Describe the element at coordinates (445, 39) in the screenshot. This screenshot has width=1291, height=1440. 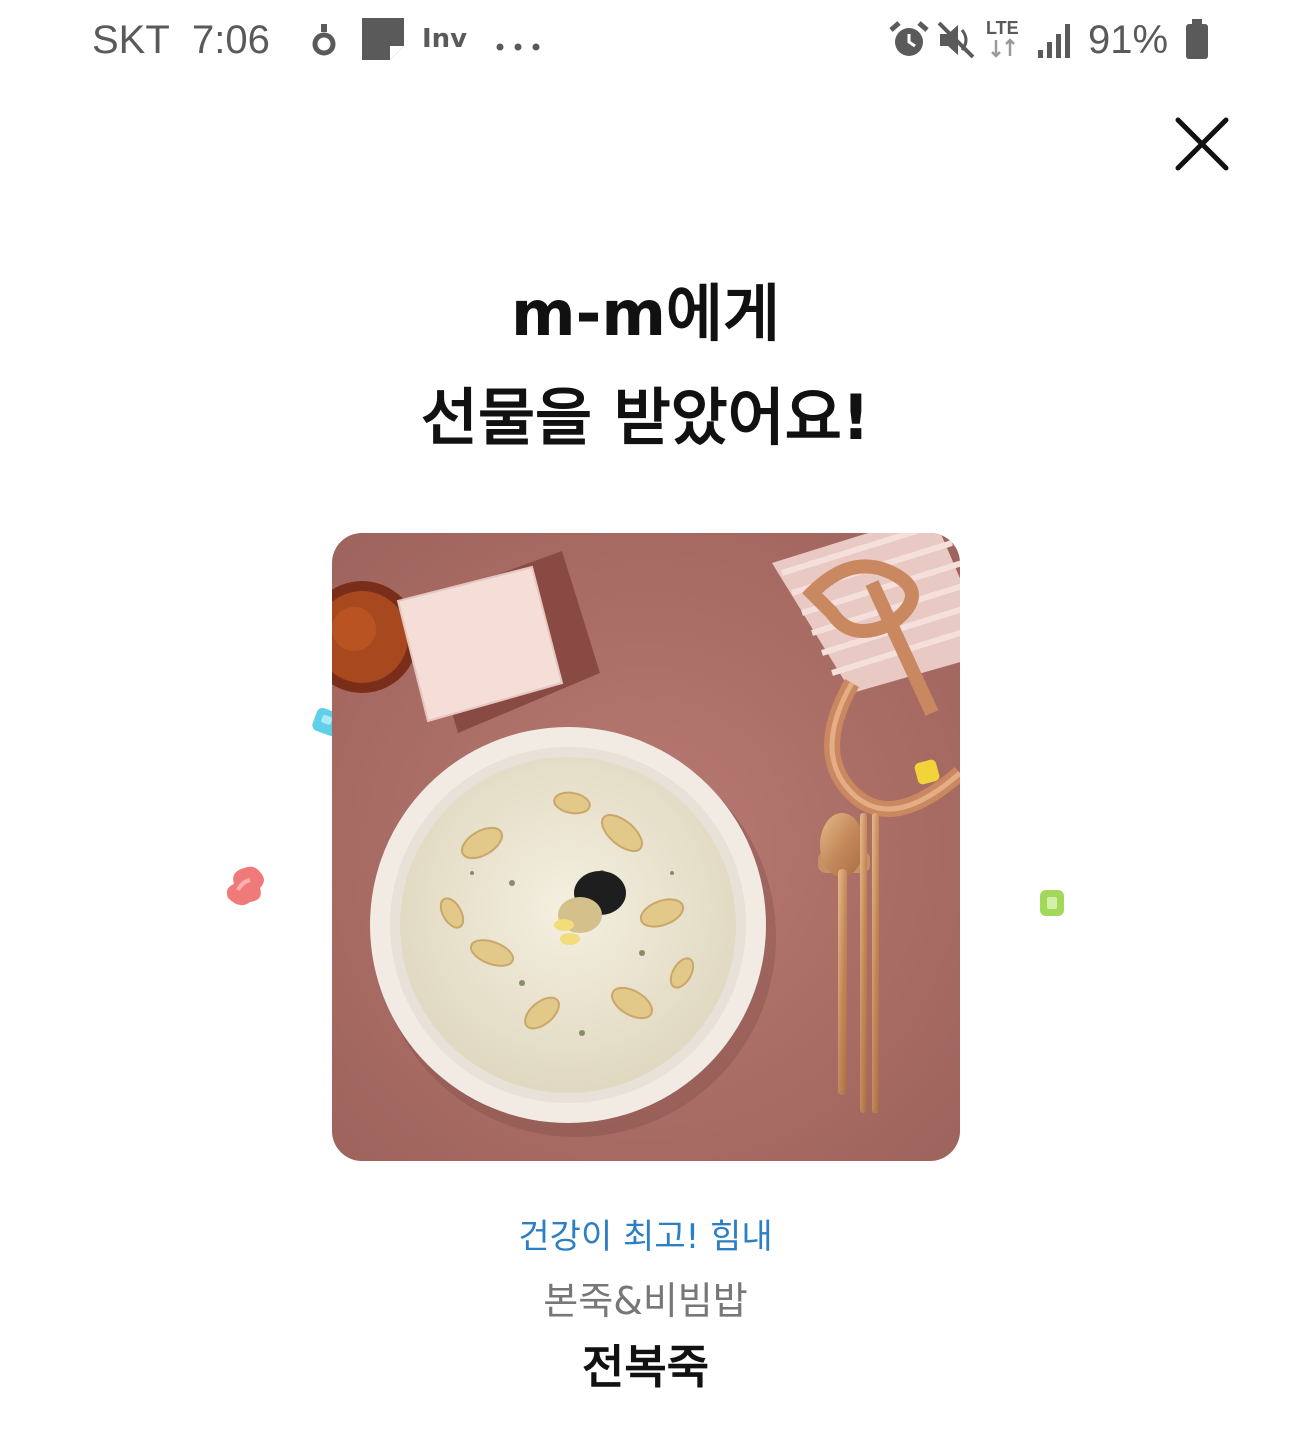
I see `inv-app-icon: Inv` at that location.